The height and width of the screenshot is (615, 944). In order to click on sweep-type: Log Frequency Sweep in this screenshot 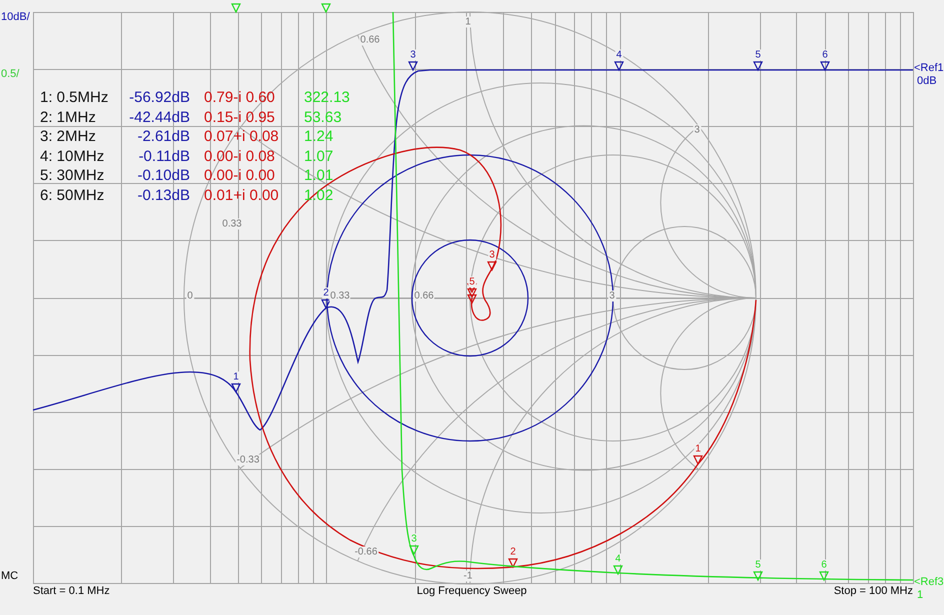, I will do `click(471, 591)`.